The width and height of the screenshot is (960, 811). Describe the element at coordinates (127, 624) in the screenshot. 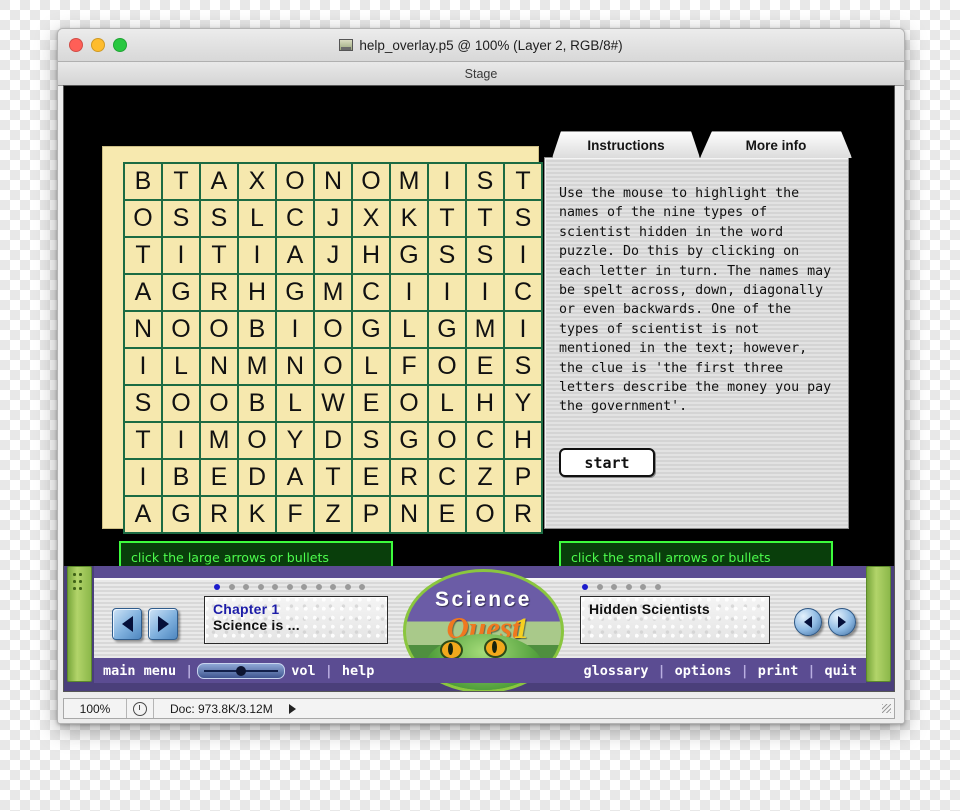

I see `chapter-prev-button` at that location.